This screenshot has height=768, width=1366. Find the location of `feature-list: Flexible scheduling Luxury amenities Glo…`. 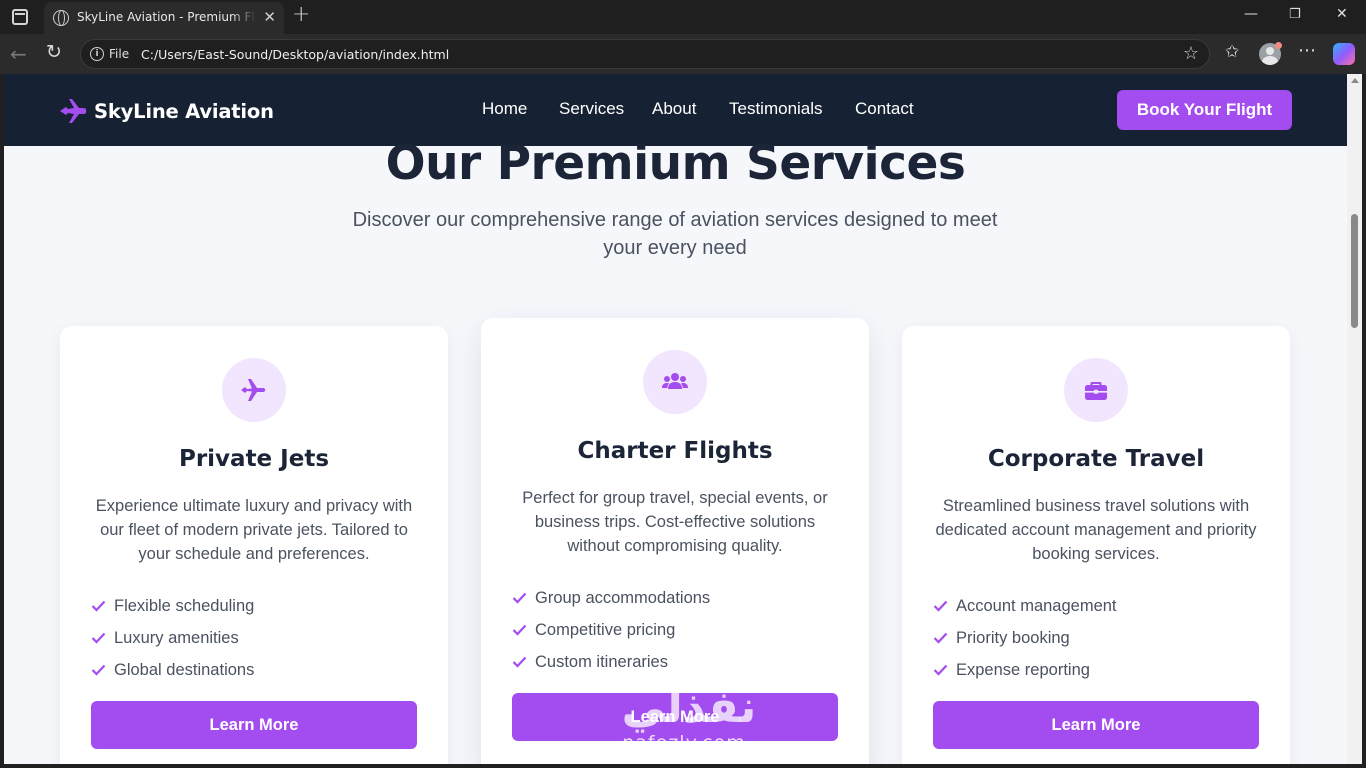

feature-list: Flexible scheduling Luxury amenities Glo… is located at coordinates (172, 638).